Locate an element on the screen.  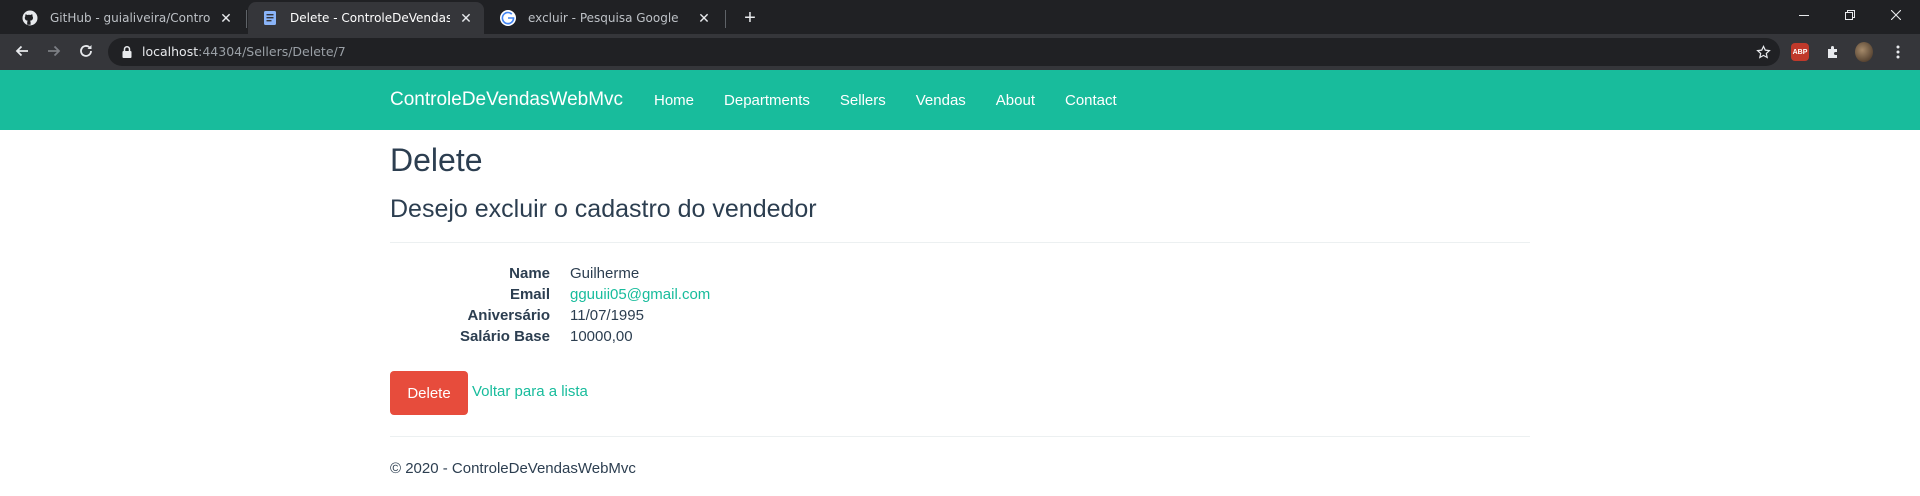
profile-avatar is located at coordinates (1864, 52).